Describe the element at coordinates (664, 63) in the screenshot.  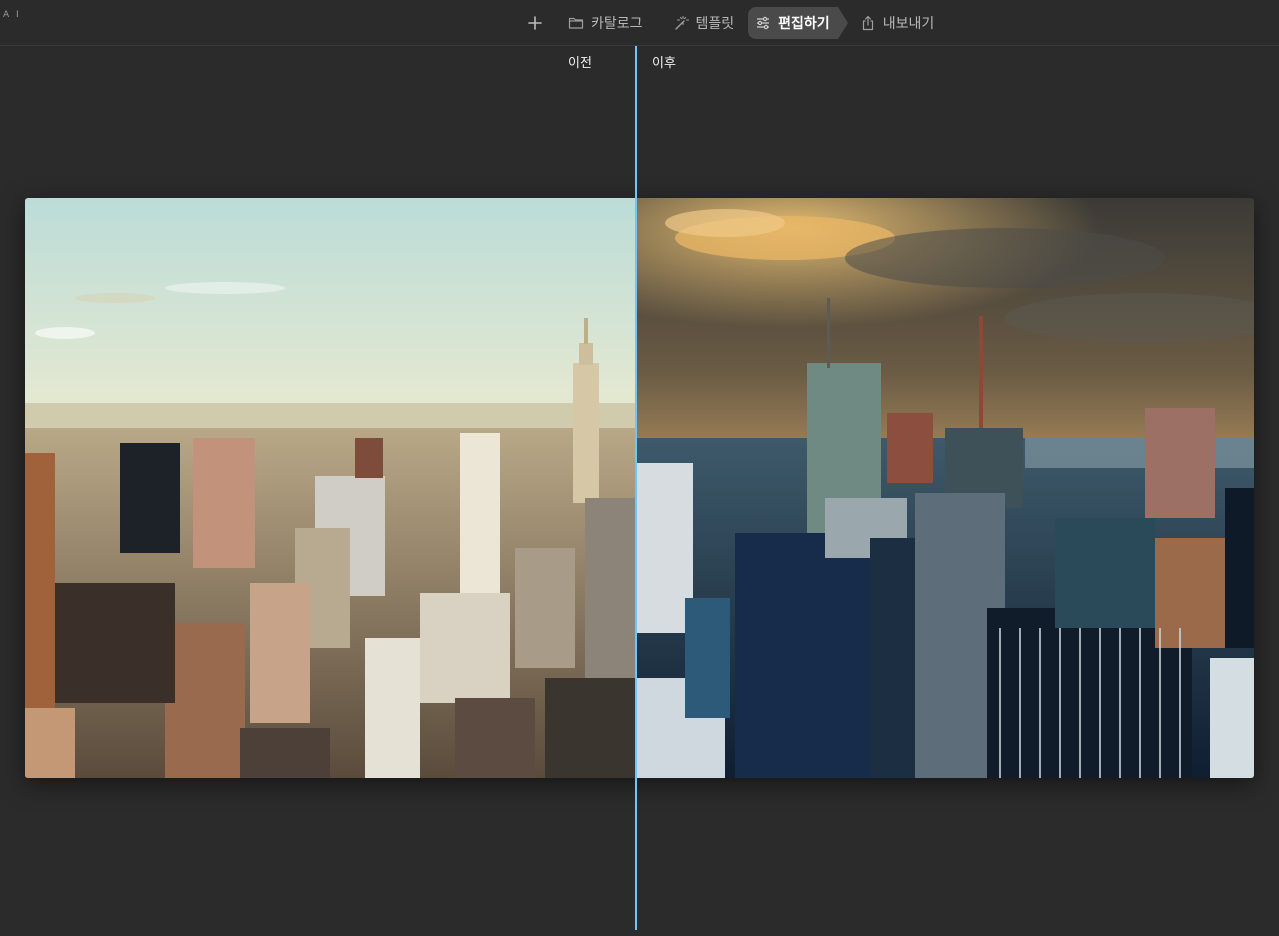
I see `after-label: 이후` at that location.